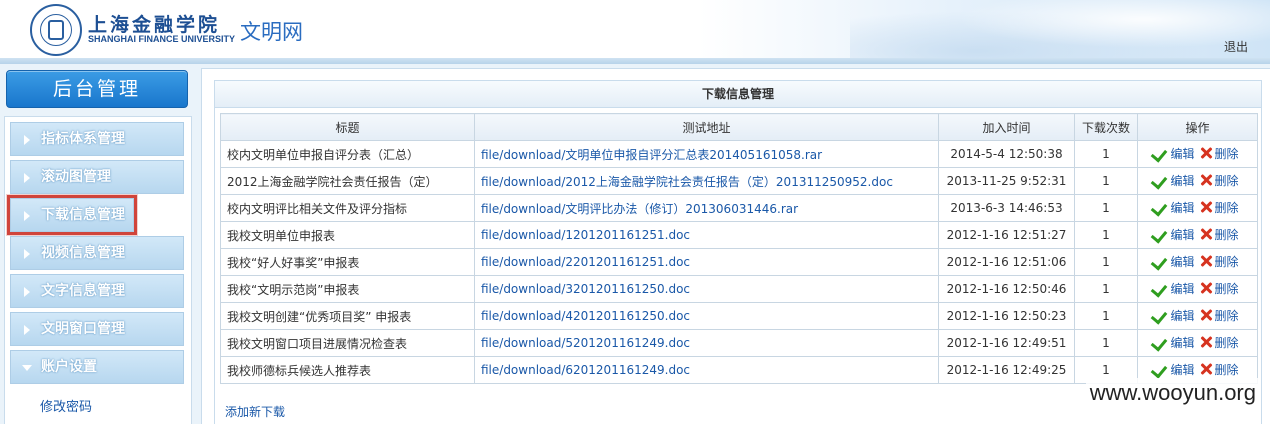  I want to click on sidebar-item-label: 文字信息管理, so click(83, 291).